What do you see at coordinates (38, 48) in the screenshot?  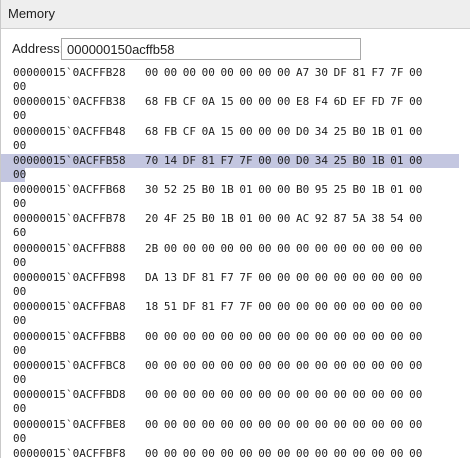 I see `address-label: Address:` at bounding box center [38, 48].